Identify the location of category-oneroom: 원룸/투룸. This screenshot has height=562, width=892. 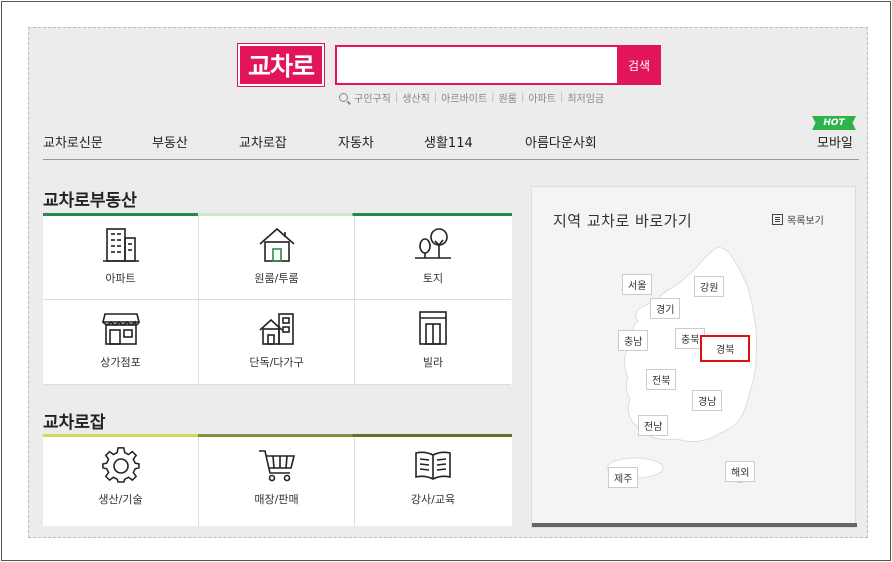
(277, 258).